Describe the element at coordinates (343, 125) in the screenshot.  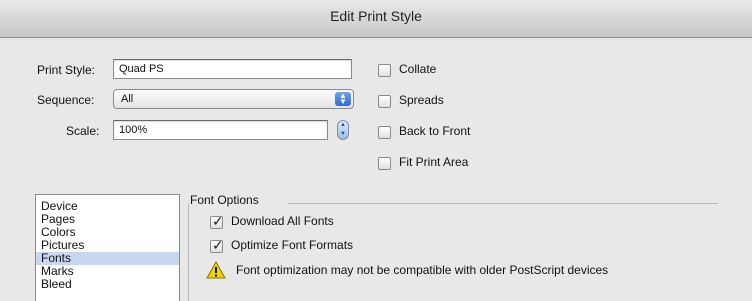
I see `stepper-up: ▲` at that location.